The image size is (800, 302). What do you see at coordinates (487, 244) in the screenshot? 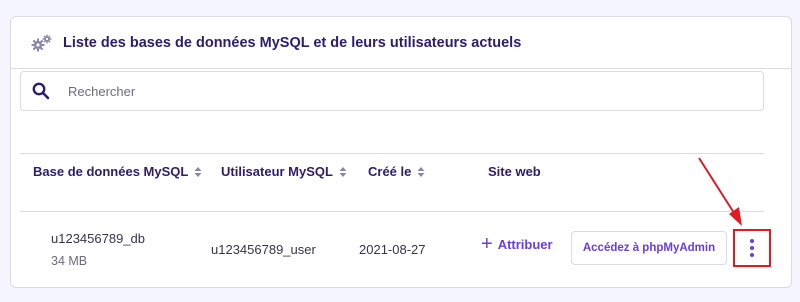
I see `plus-icon: +` at bounding box center [487, 244].